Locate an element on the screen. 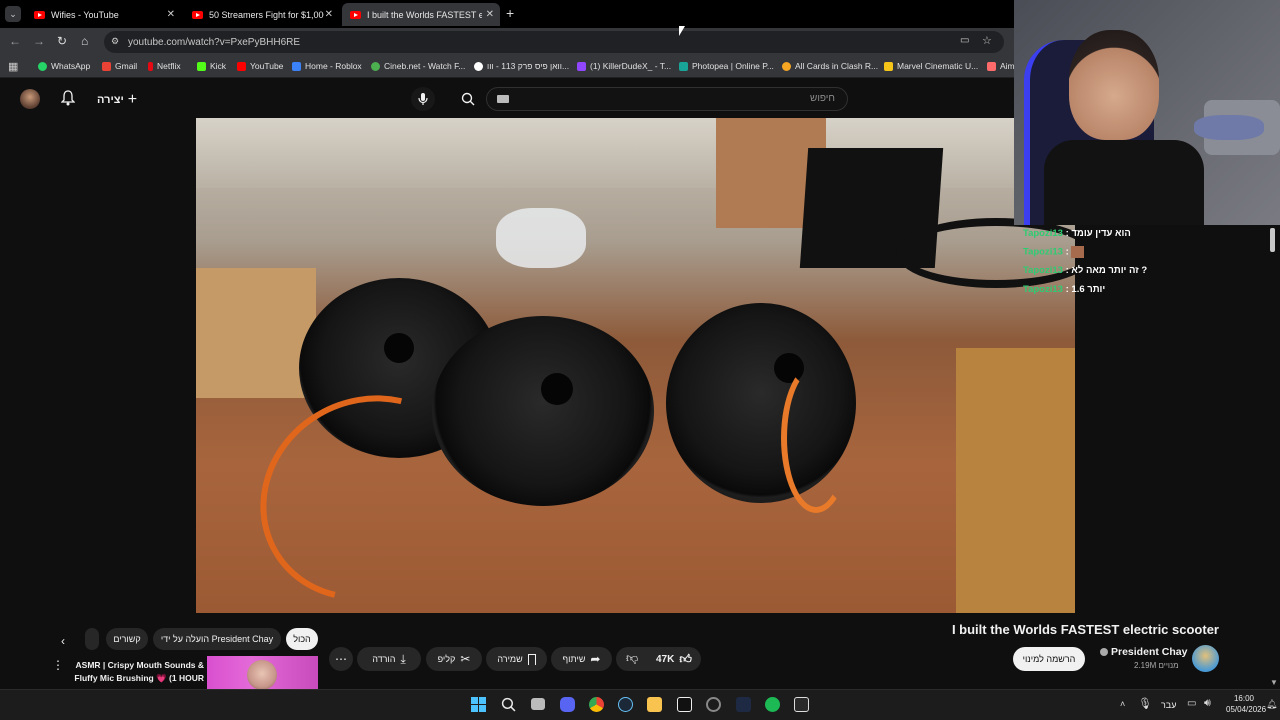 The height and width of the screenshot is (720, 1280). task-view-icon is located at coordinates (538, 704).